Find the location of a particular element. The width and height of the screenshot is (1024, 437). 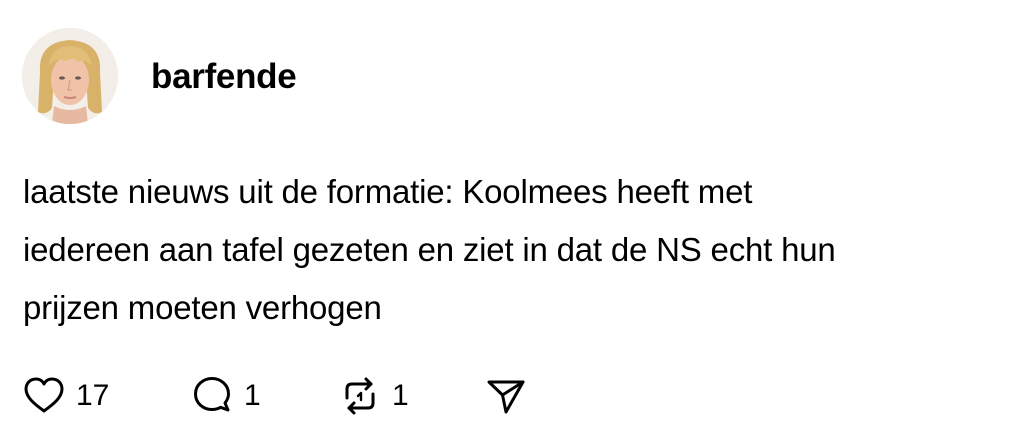

like-button: 17 is located at coordinates (65, 396).